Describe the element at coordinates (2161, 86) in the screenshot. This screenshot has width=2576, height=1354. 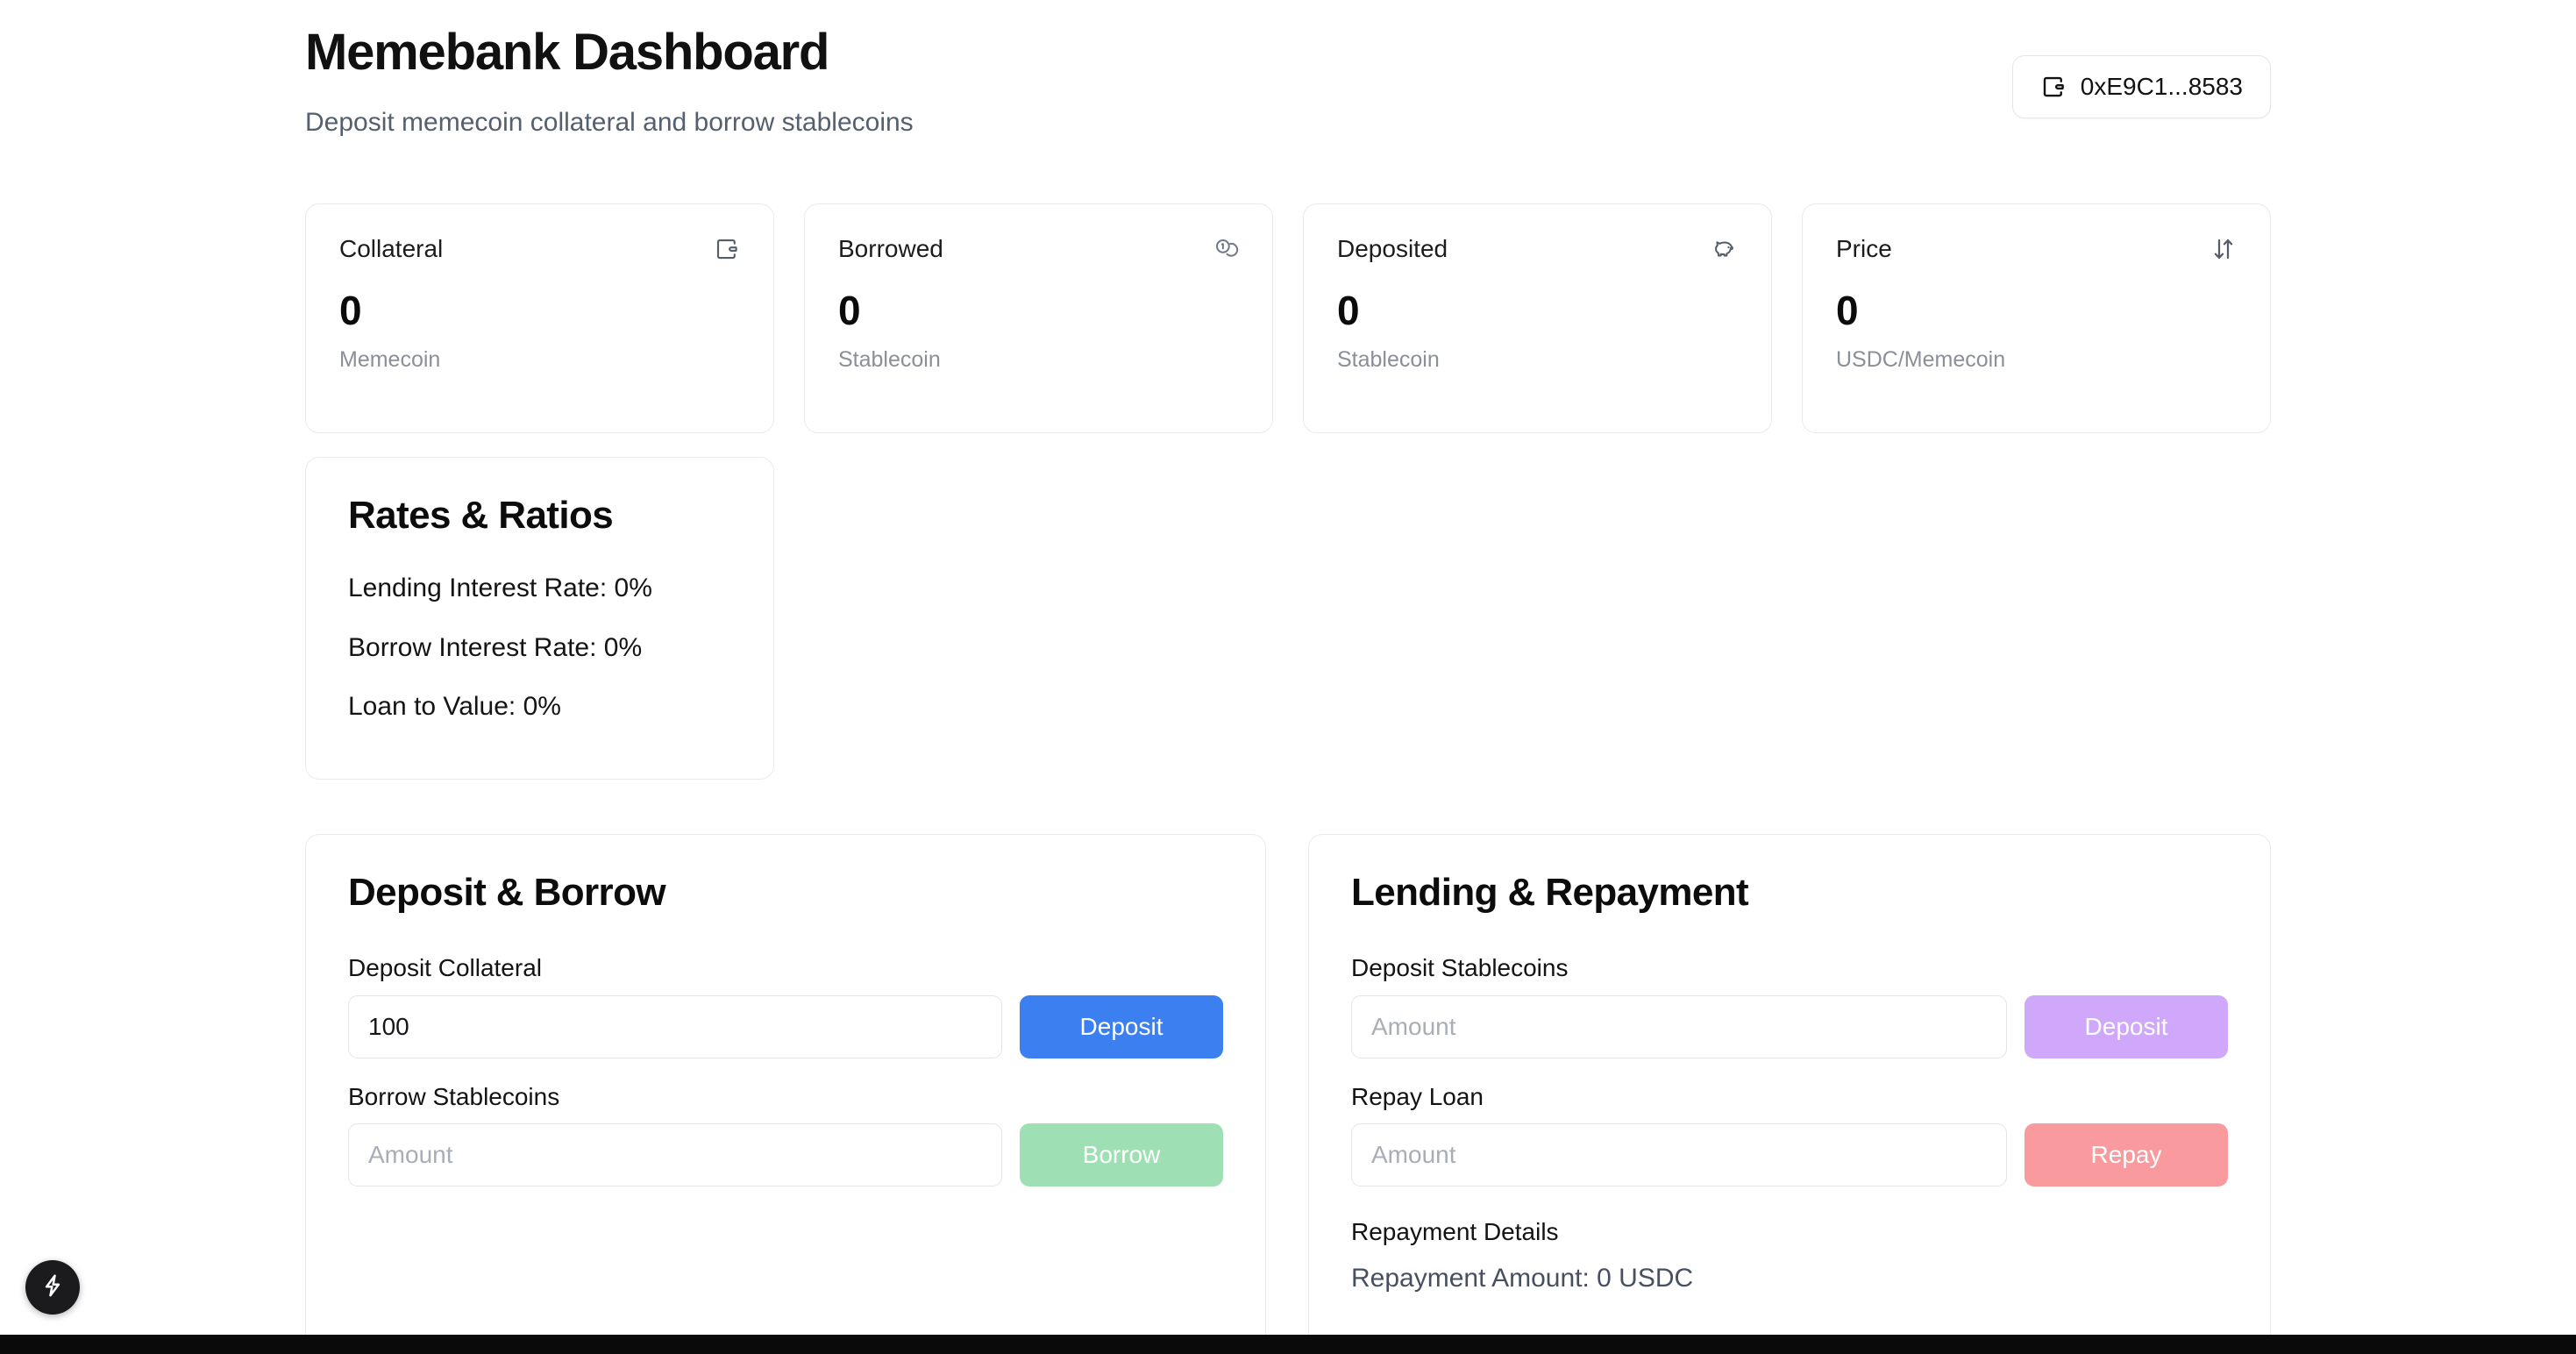
I see `wallet-address-label: 0xE9C1...8583` at that location.